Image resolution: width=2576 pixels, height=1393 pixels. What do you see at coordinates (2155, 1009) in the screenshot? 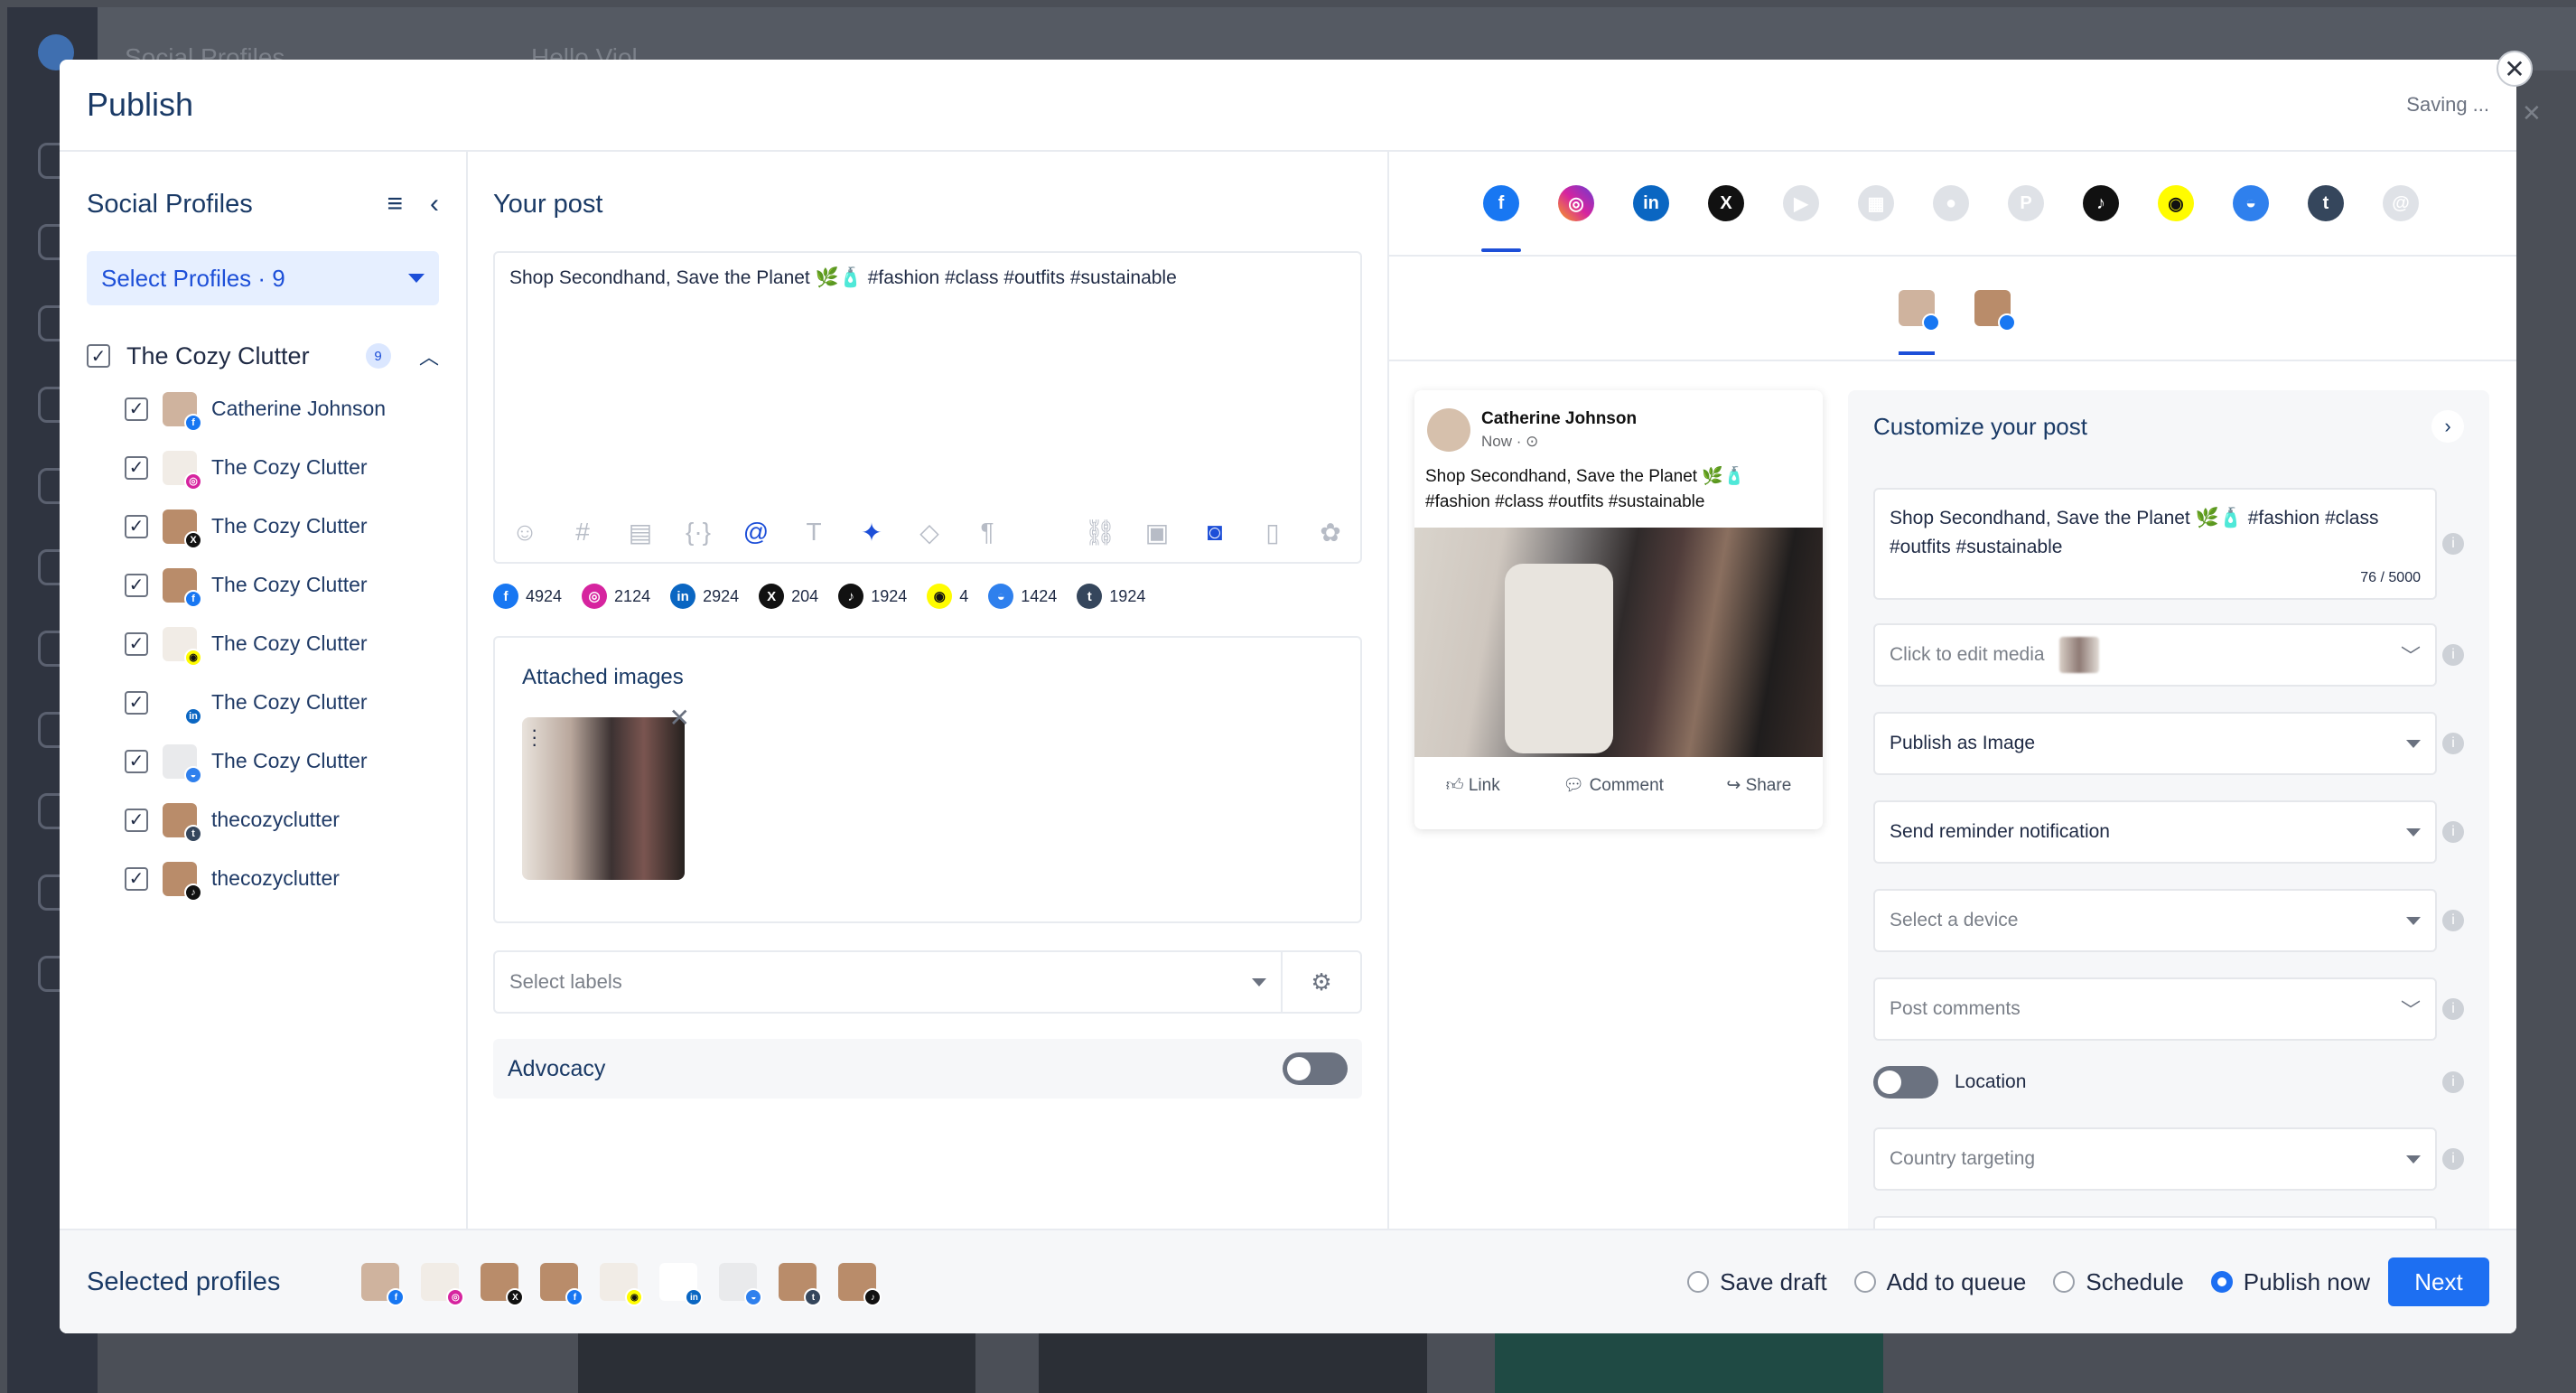
I see `post-comments-dropdown: Post comments ﹀` at bounding box center [2155, 1009].